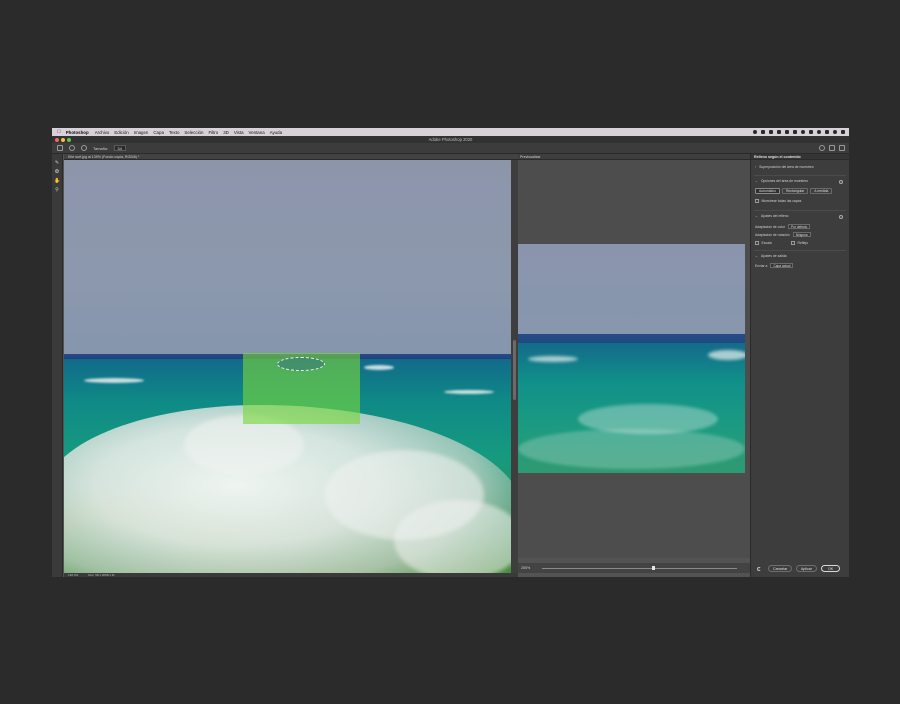 The width and height of the screenshot is (900, 704). What do you see at coordinates (780, 568) in the screenshot?
I see `cancel-button: Cancelar` at bounding box center [780, 568].